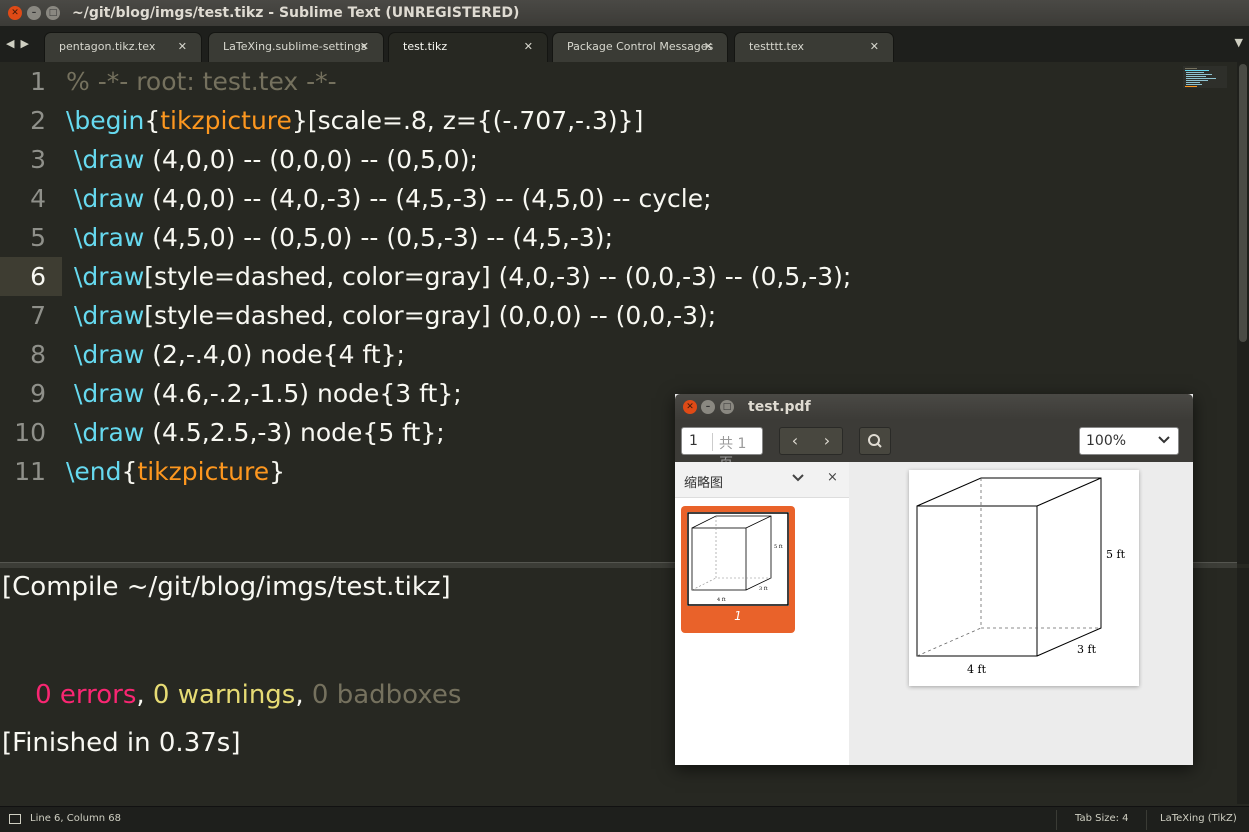  I want to click on search-button, so click(875, 441).